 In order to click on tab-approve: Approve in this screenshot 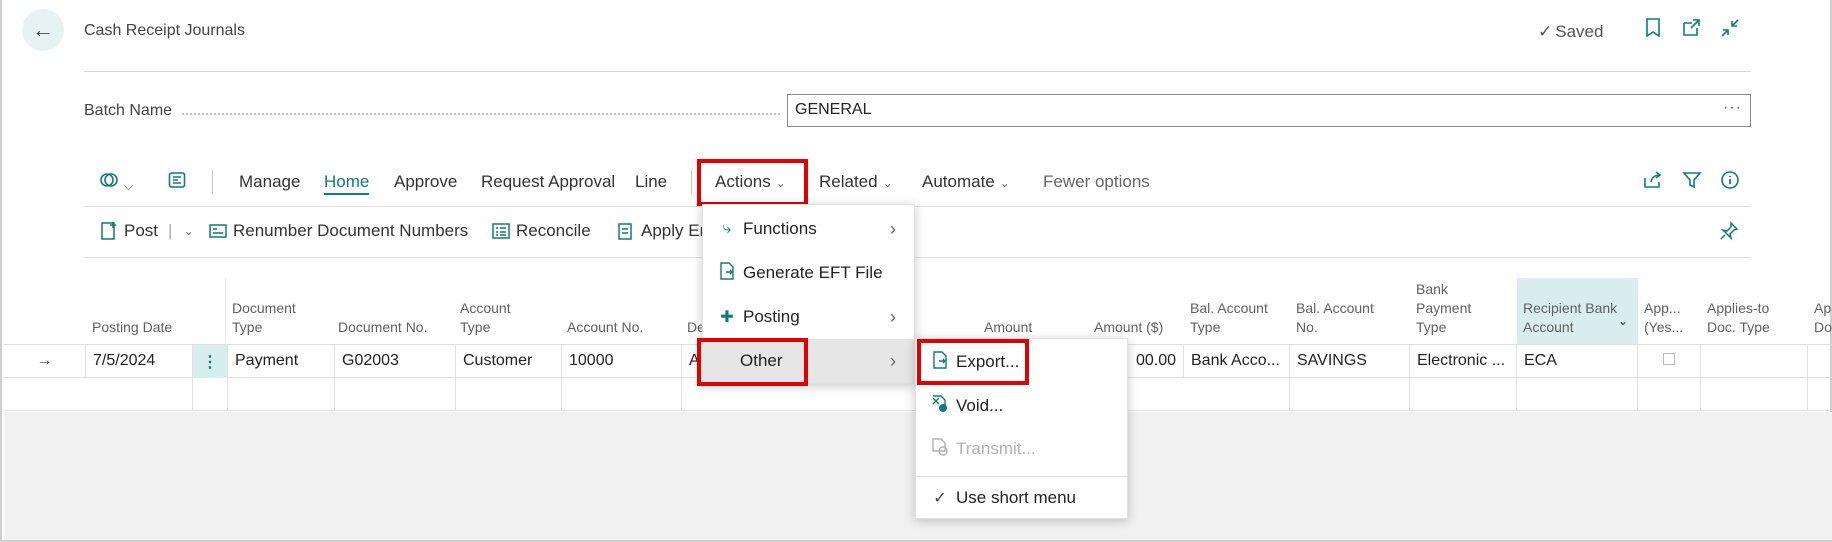, I will do `click(425, 182)`.